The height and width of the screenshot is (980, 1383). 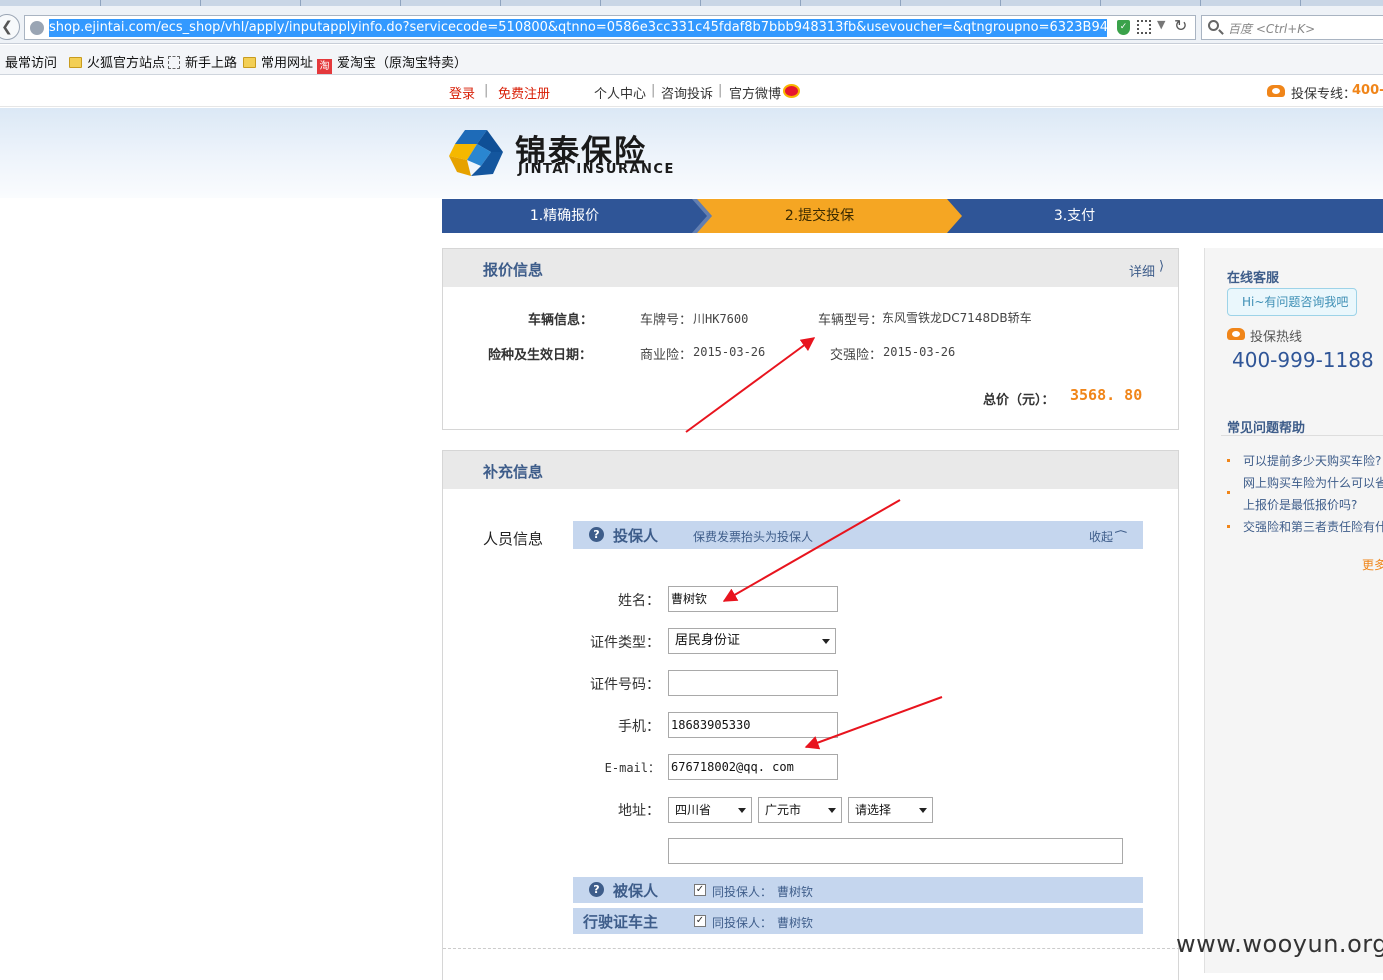 What do you see at coordinates (1313, 526) in the screenshot?
I see `faq-item: 交强险和第三者责任险有什` at bounding box center [1313, 526].